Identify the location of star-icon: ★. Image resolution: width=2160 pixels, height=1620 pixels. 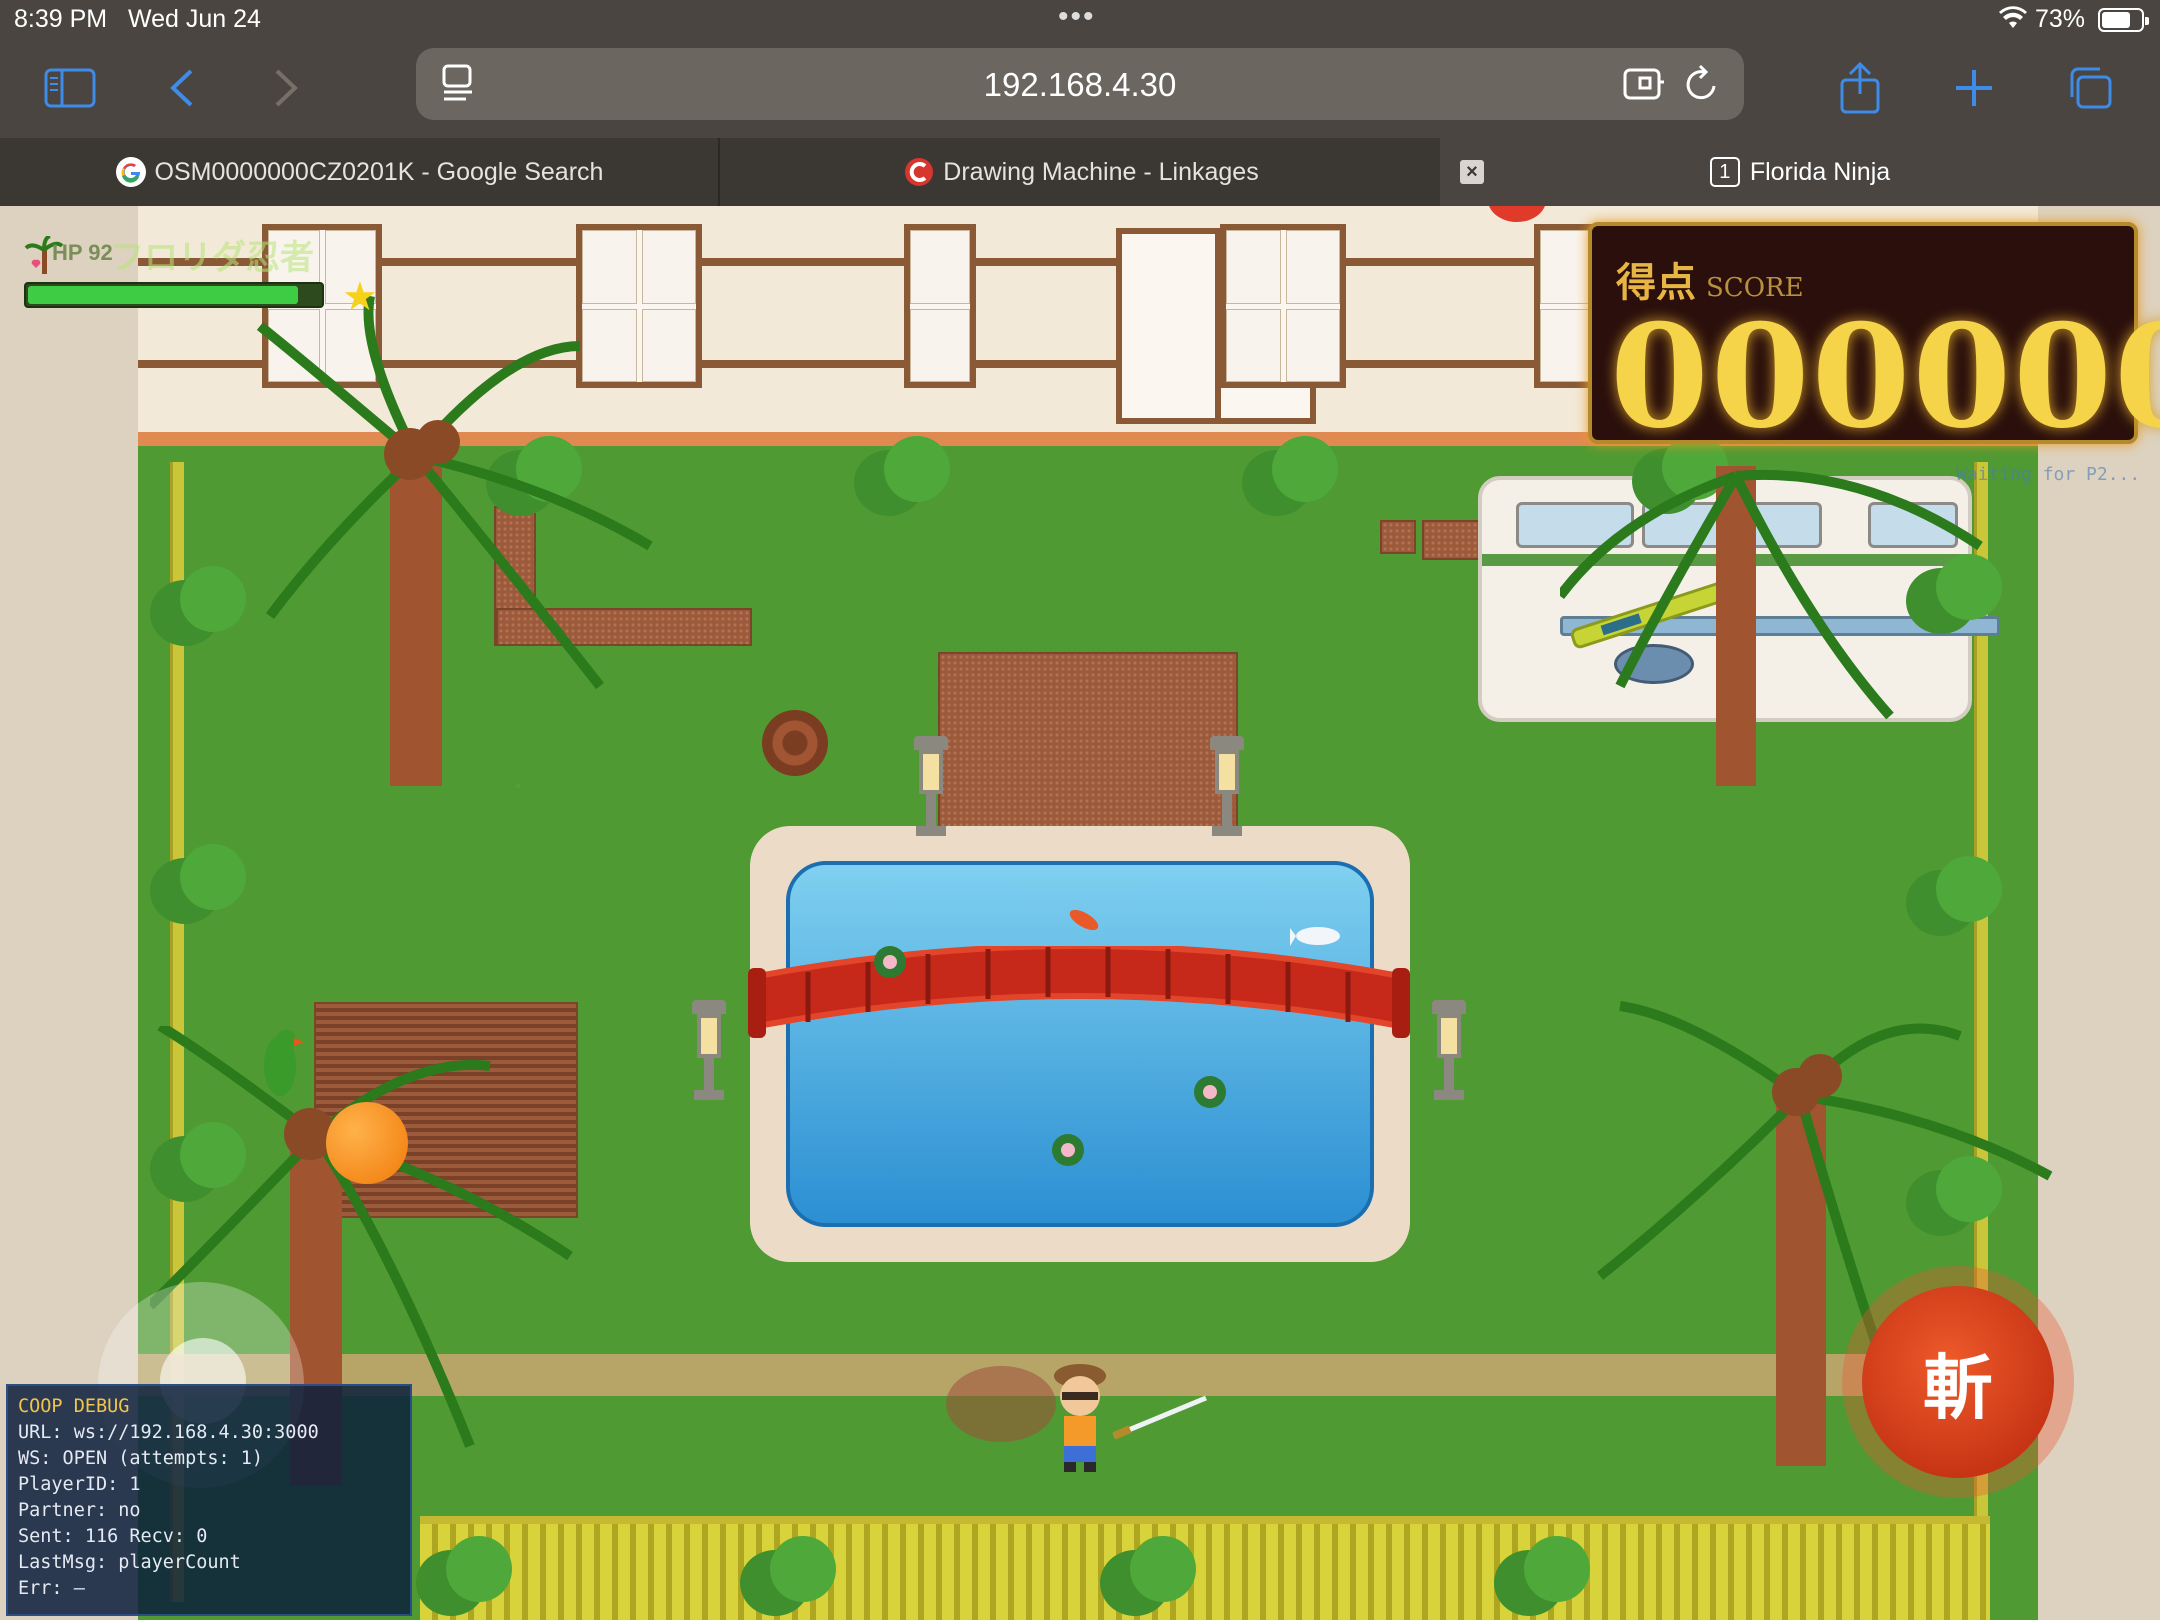
(360, 297).